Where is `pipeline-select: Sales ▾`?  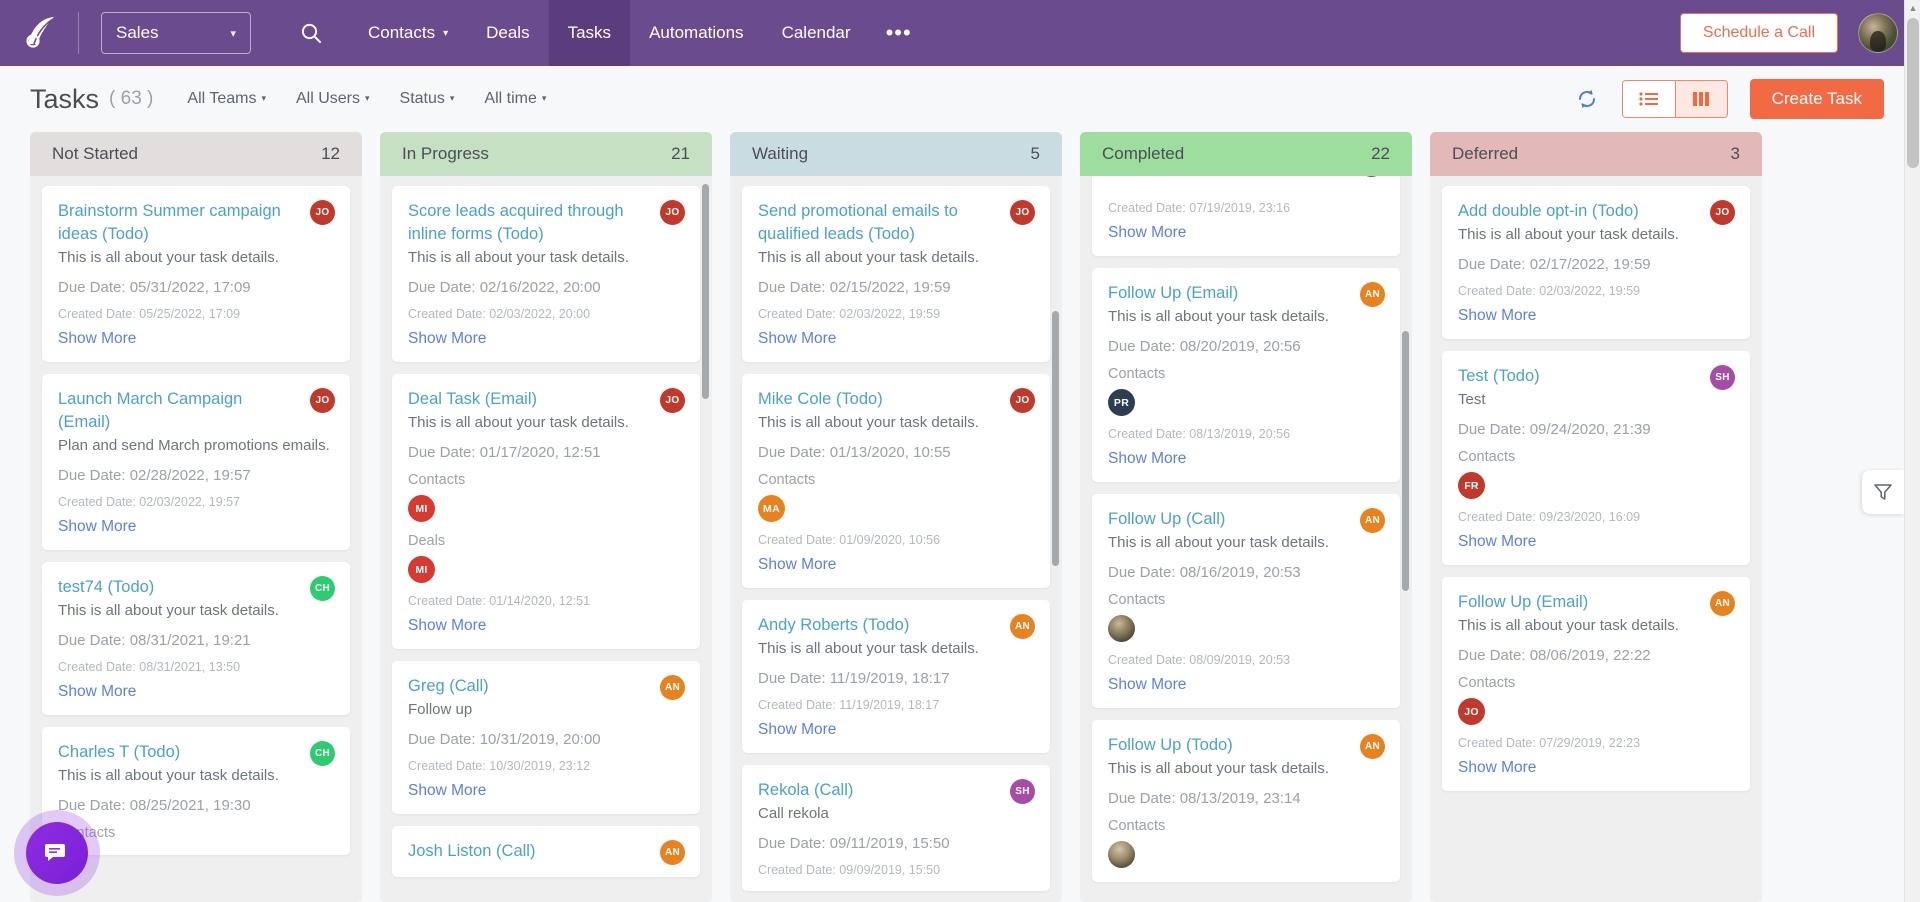
pipeline-select: Sales ▾ is located at coordinates (176, 33).